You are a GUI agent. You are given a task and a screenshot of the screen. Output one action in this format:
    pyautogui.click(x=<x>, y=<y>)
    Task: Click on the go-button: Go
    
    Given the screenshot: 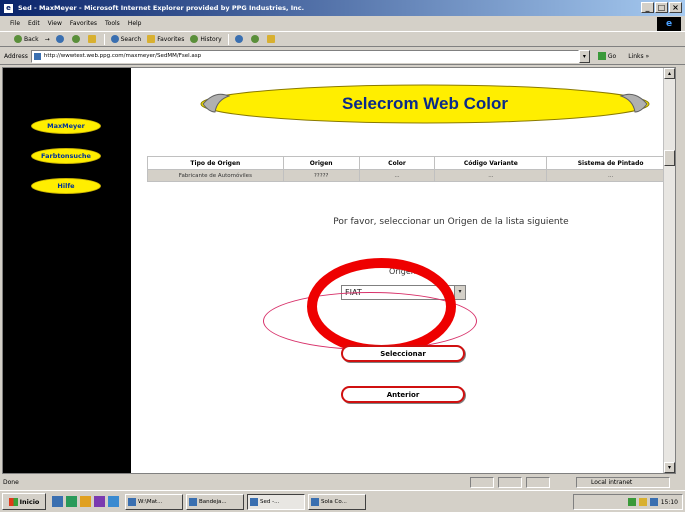 What is the action you would take?
    pyautogui.click(x=606, y=56)
    